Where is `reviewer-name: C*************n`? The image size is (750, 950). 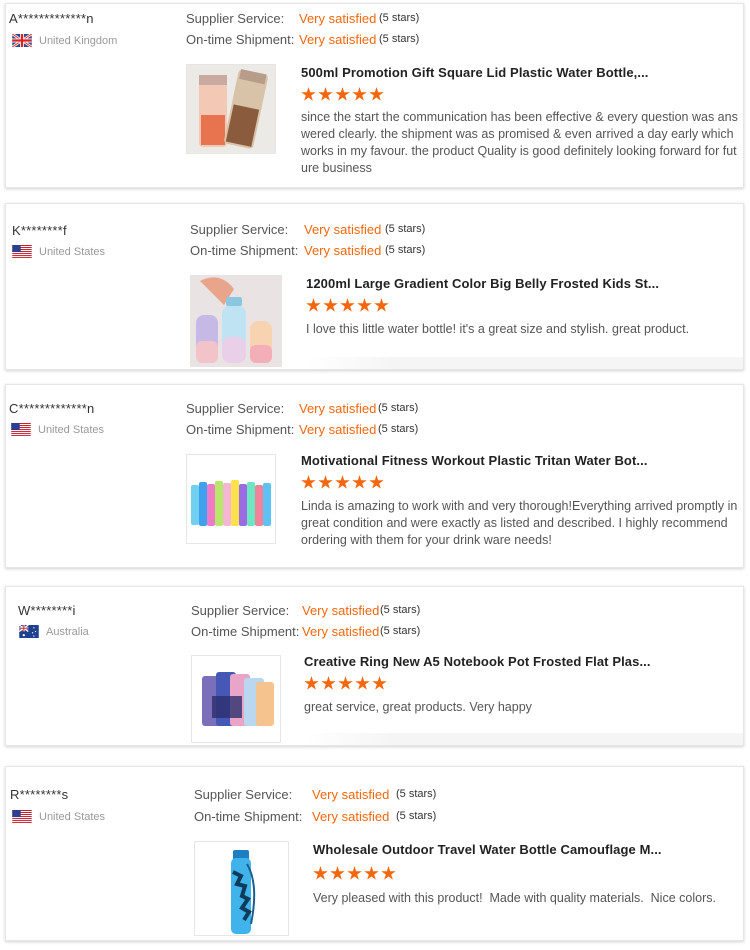
reviewer-name: C*************n is located at coordinates (52, 408).